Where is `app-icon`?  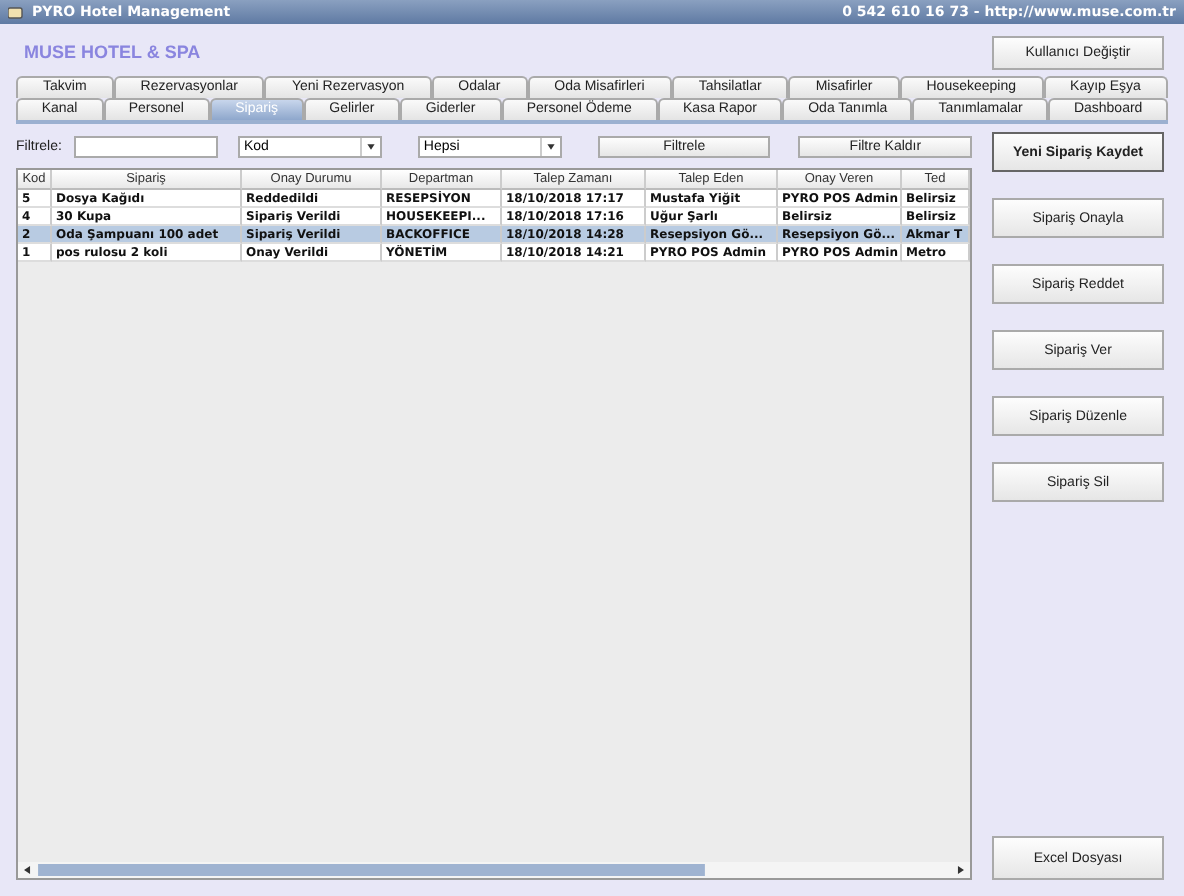 app-icon is located at coordinates (16, 12).